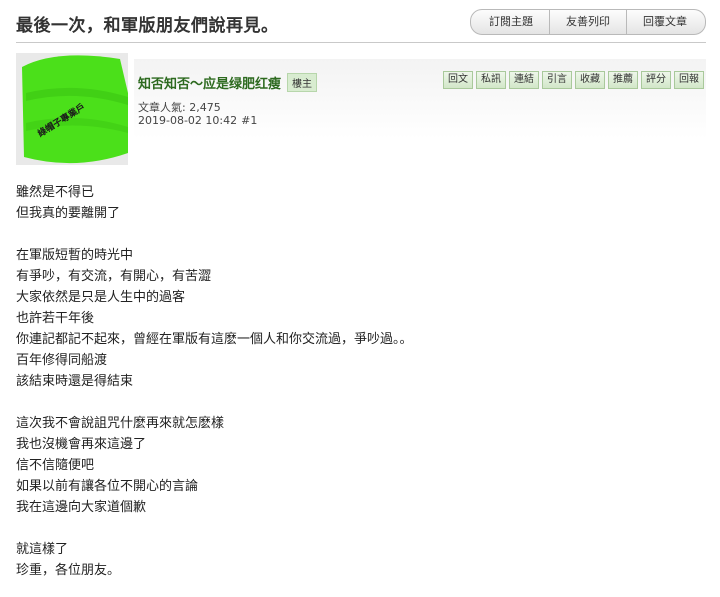 Image resolution: width=720 pixels, height=597 pixels. I want to click on paragraph: 雖然是不得已 但我真的要離開了, so click(361, 203).